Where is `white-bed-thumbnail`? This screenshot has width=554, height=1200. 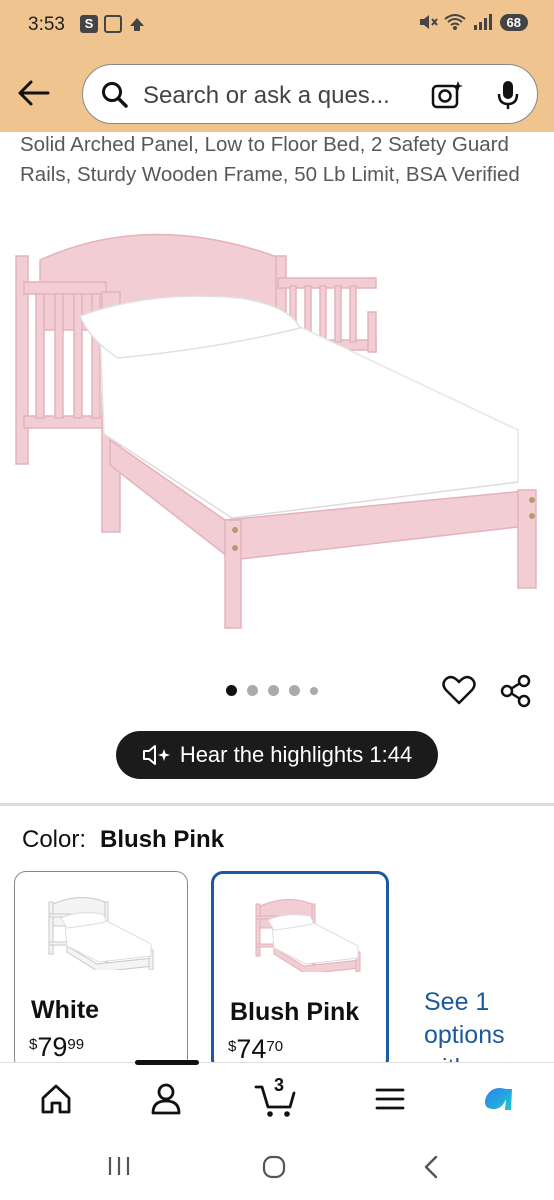 white-bed-thumbnail is located at coordinates (101, 933).